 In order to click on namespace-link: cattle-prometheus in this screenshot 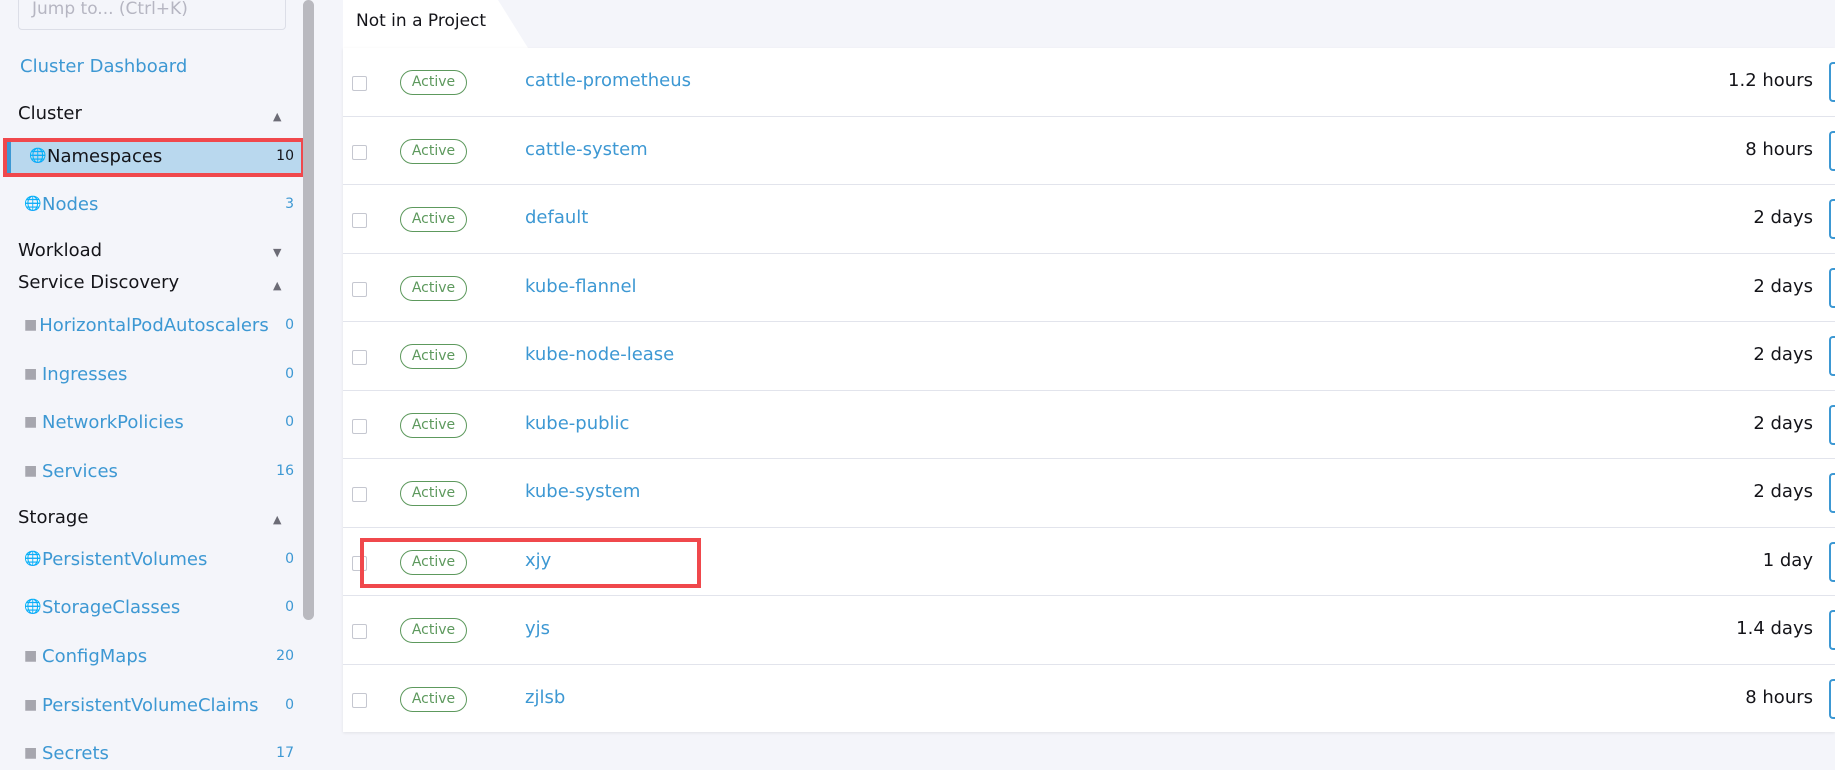, I will do `click(608, 80)`.